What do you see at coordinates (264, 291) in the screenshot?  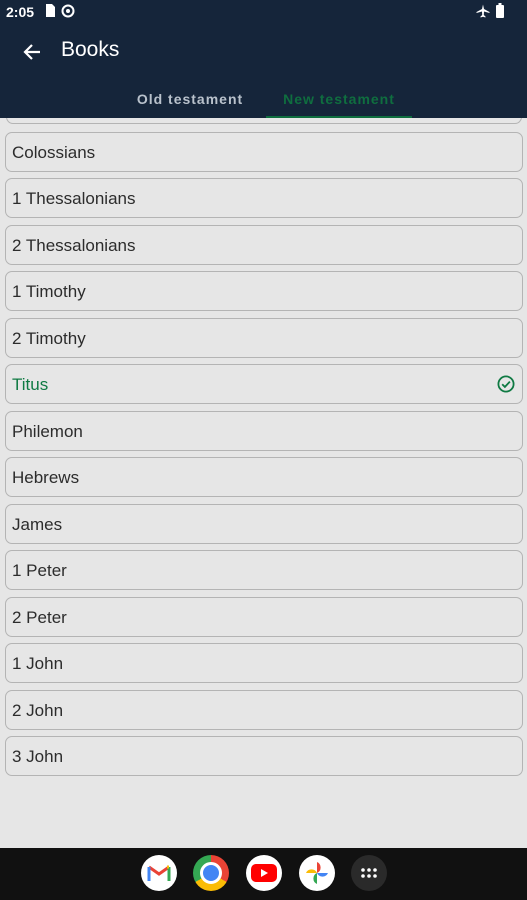 I see `list-item: 1 Timothy` at bounding box center [264, 291].